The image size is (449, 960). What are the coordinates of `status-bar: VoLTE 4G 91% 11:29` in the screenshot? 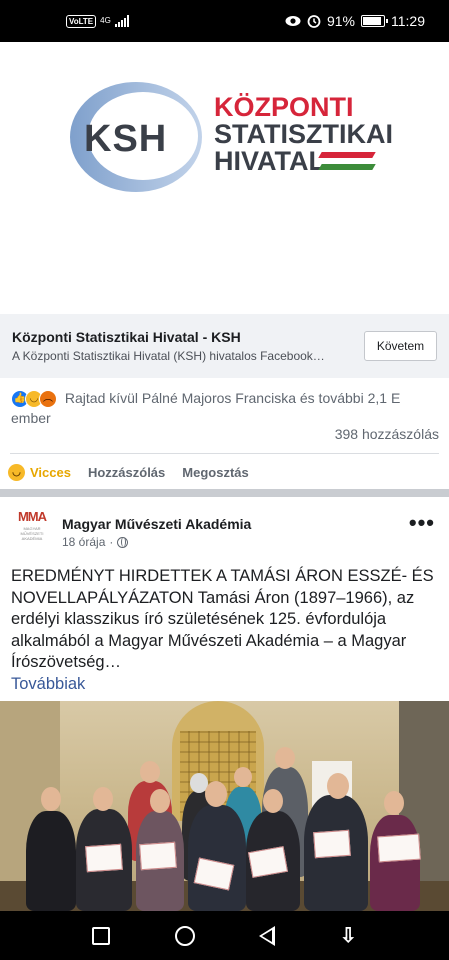 It's located at (224, 21).